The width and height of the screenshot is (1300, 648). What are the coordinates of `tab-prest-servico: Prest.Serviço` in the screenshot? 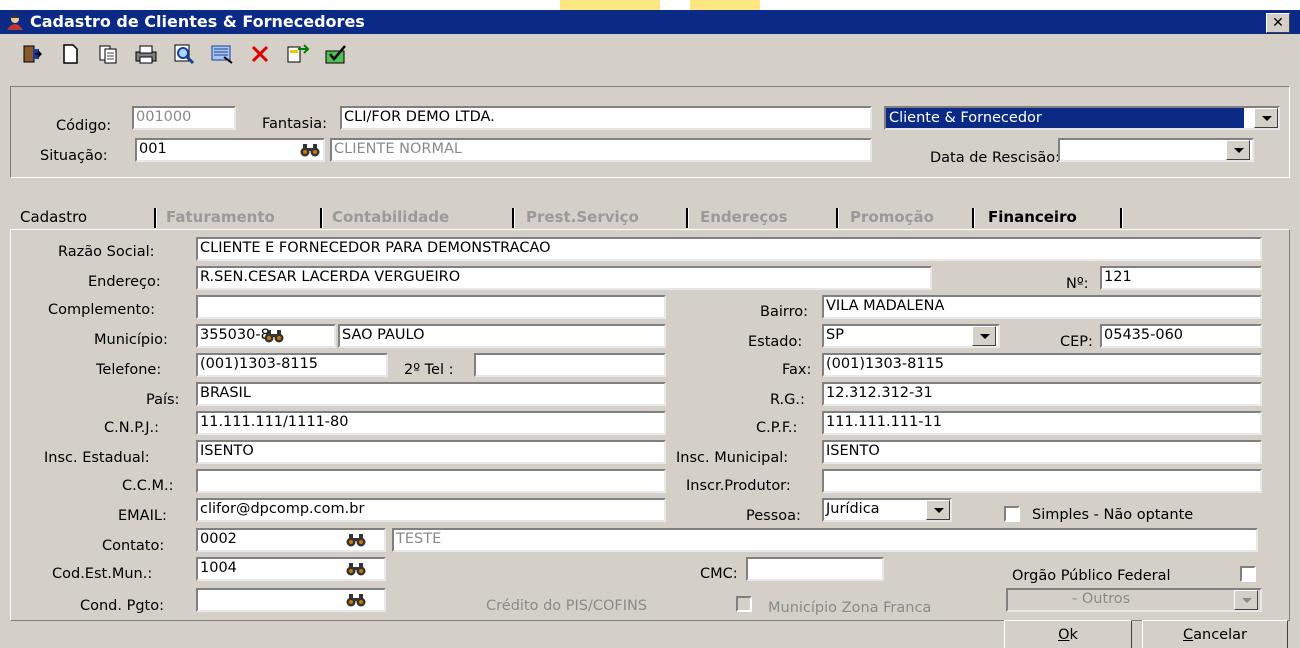 It's located at (582, 218).